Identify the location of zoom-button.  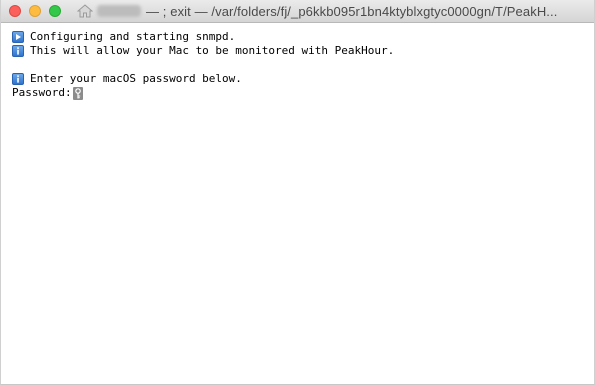
(55, 11).